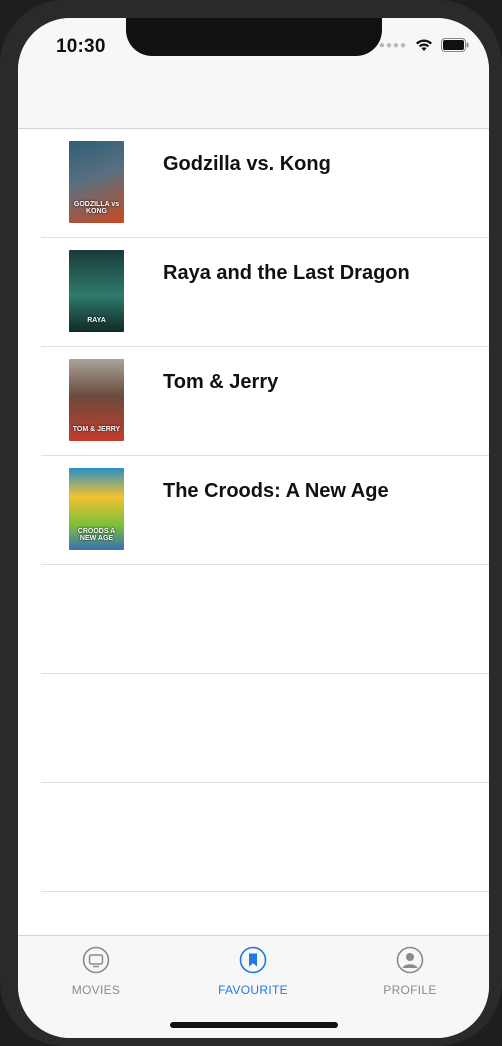 The height and width of the screenshot is (1046, 502). Describe the element at coordinates (96, 960) in the screenshot. I see `tv-icon` at that location.